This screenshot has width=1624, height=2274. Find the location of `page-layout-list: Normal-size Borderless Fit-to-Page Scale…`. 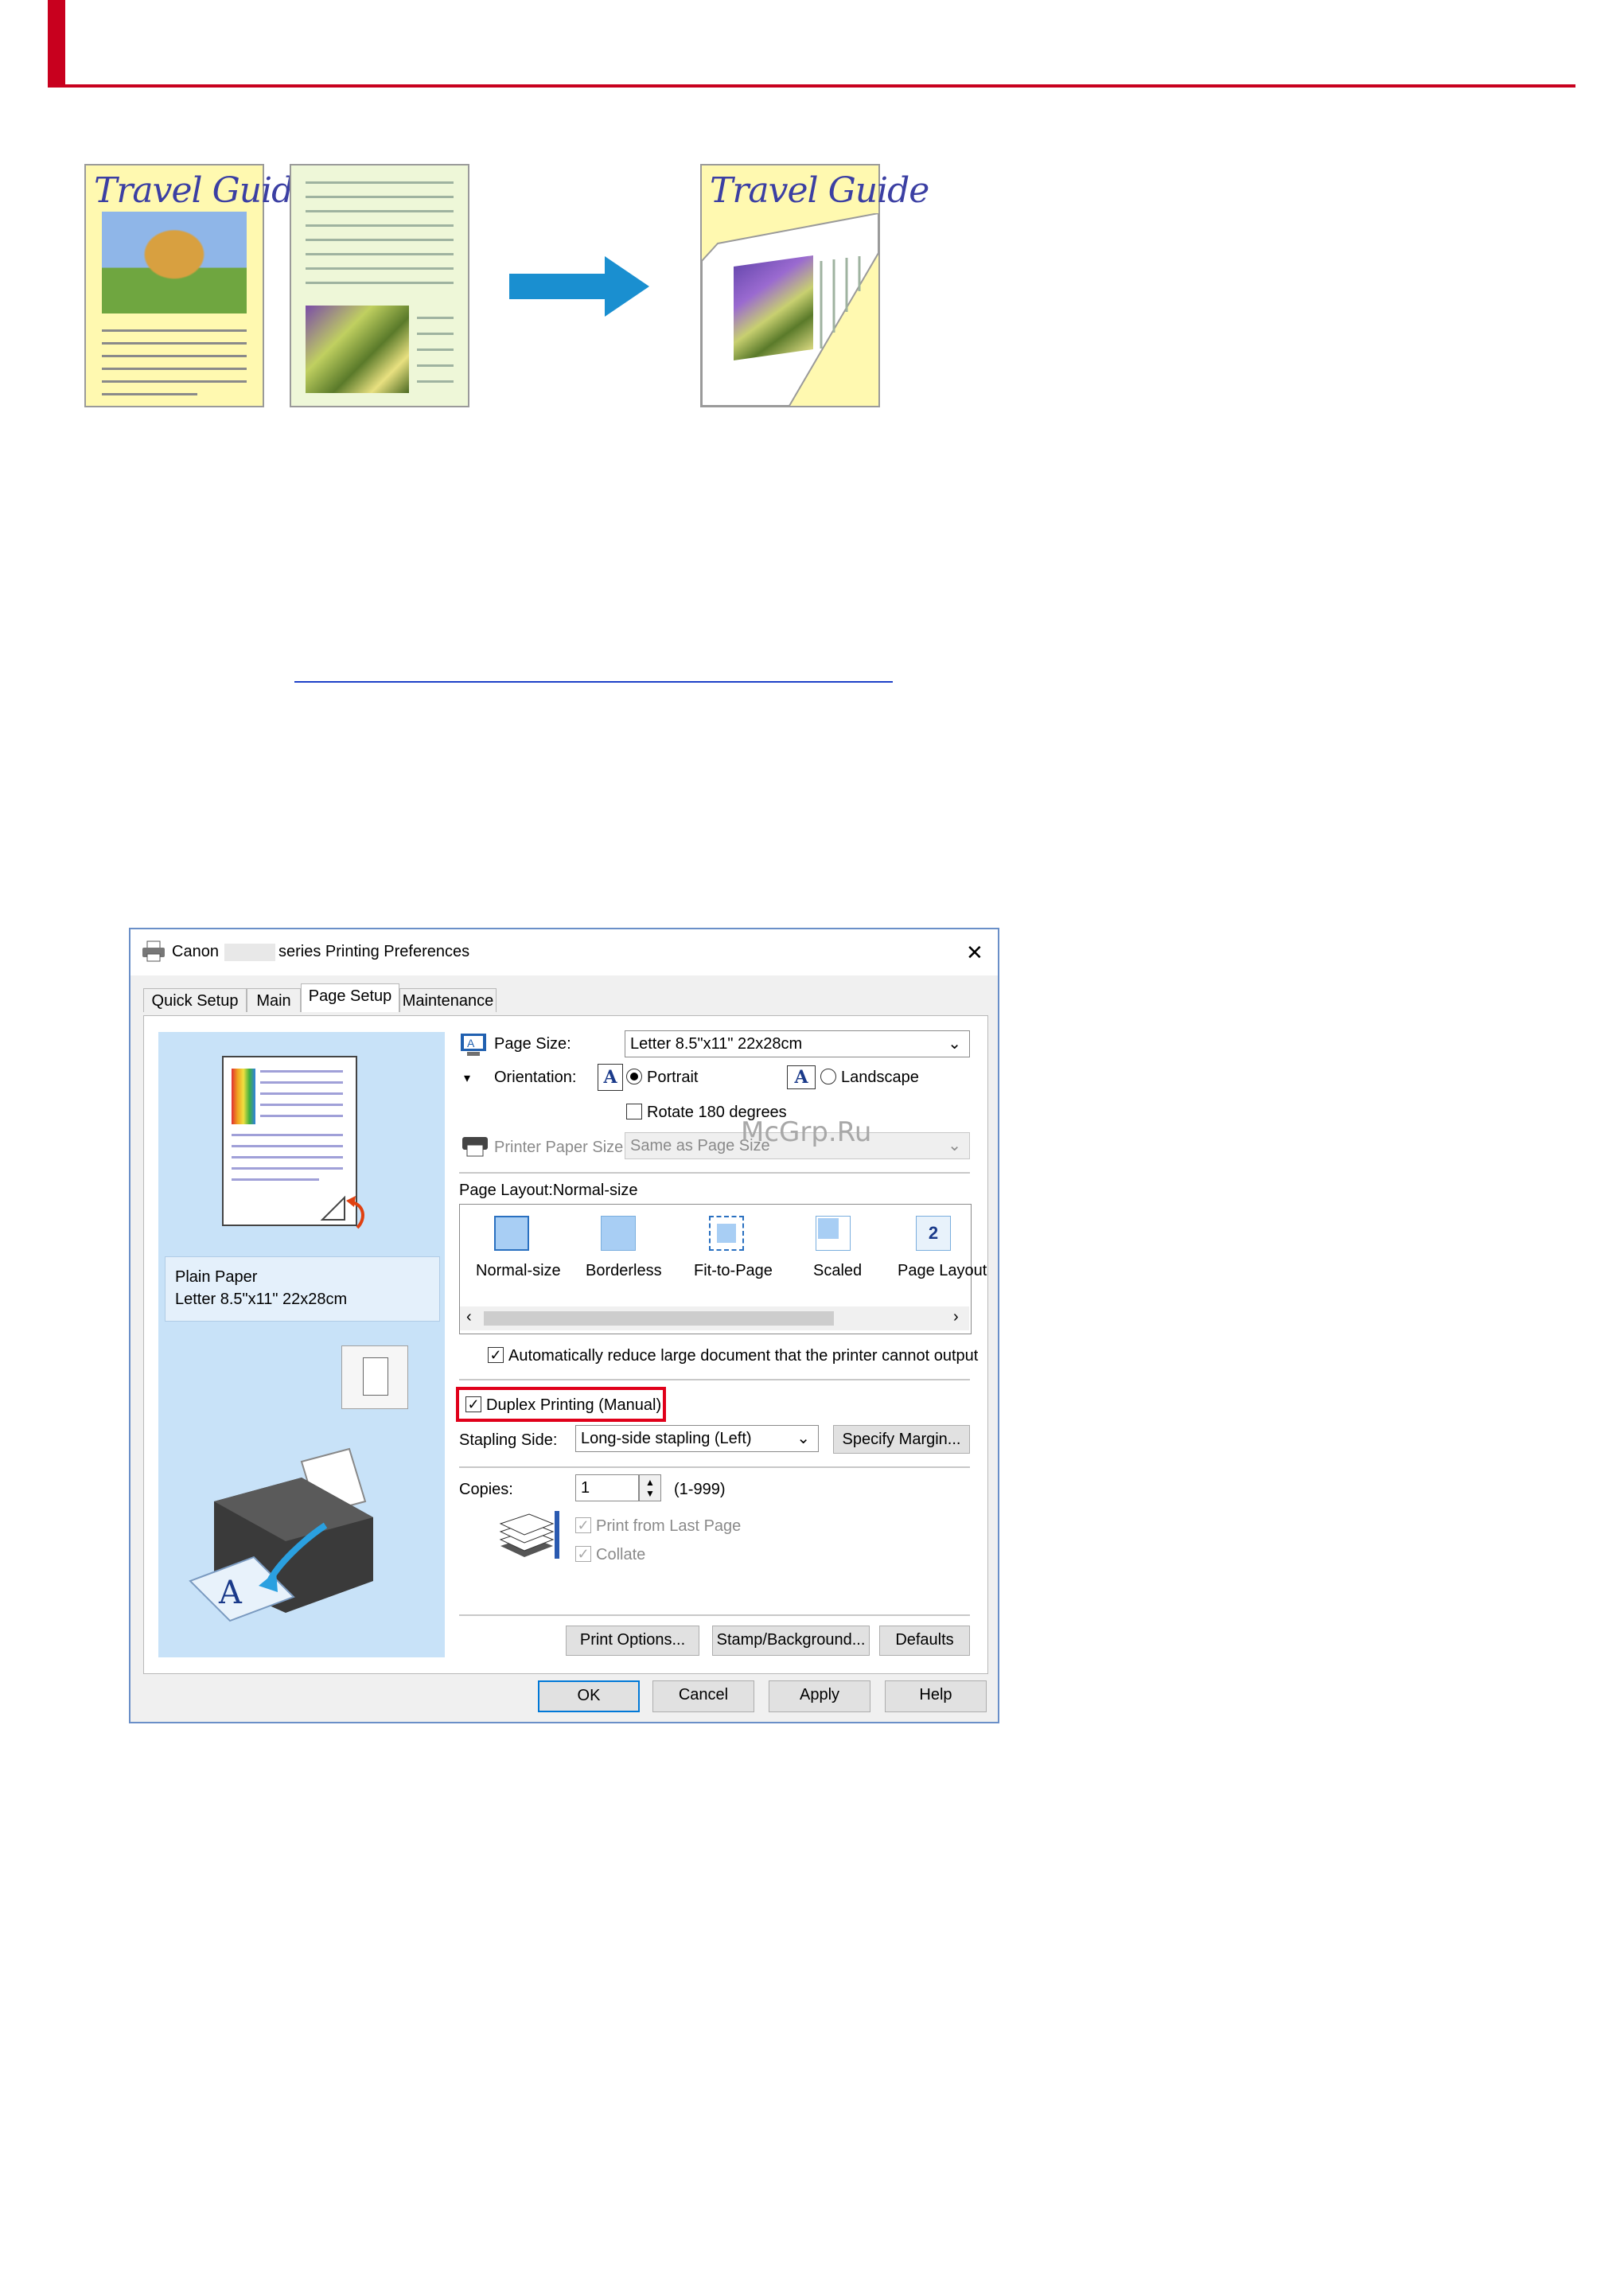

page-layout-list: Normal-size Borderless Fit-to-Page Scale… is located at coordinates (723, 1269).